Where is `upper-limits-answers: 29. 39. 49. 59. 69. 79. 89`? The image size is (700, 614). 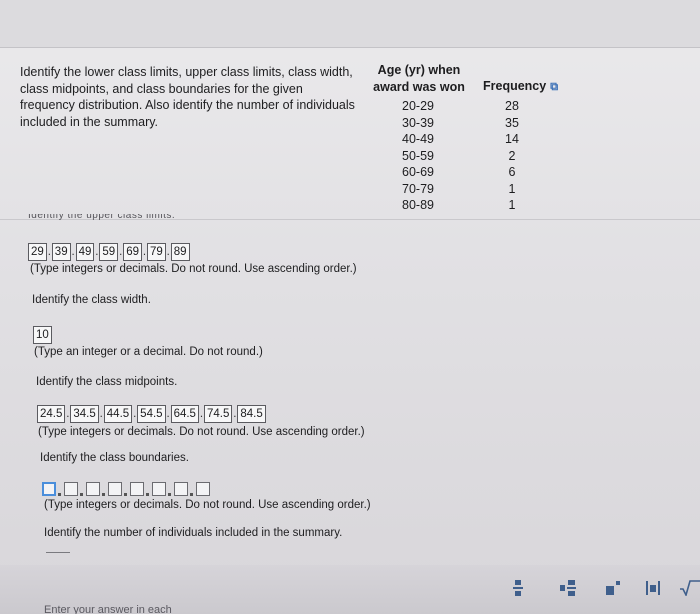
upper-limits-answers: 29. 39. 49. 59. 69. 79. 89 is located at coordinates (109, 252).